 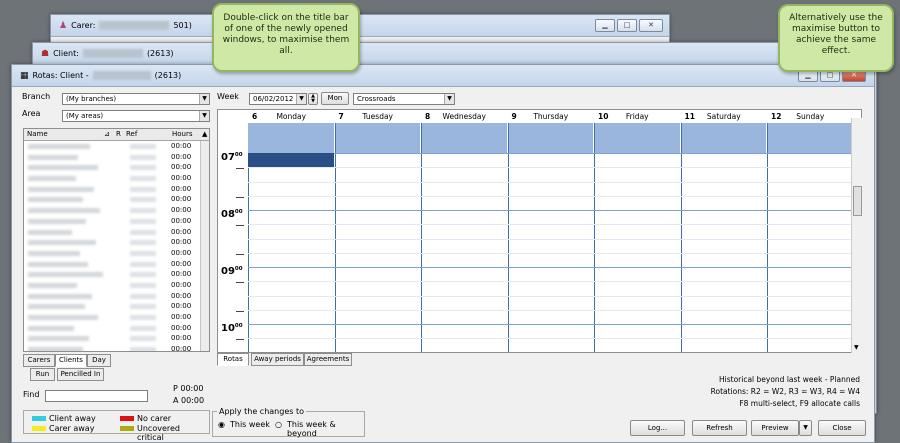 I want to click on client-window-titlebar: ☗ Client: (2613), so click(x=454, y=54).